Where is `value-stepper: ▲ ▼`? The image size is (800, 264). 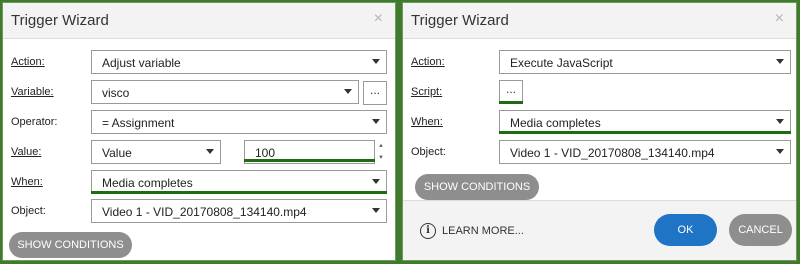
value-stepper: ▲ ▼ is located at coordinates (381, 152).